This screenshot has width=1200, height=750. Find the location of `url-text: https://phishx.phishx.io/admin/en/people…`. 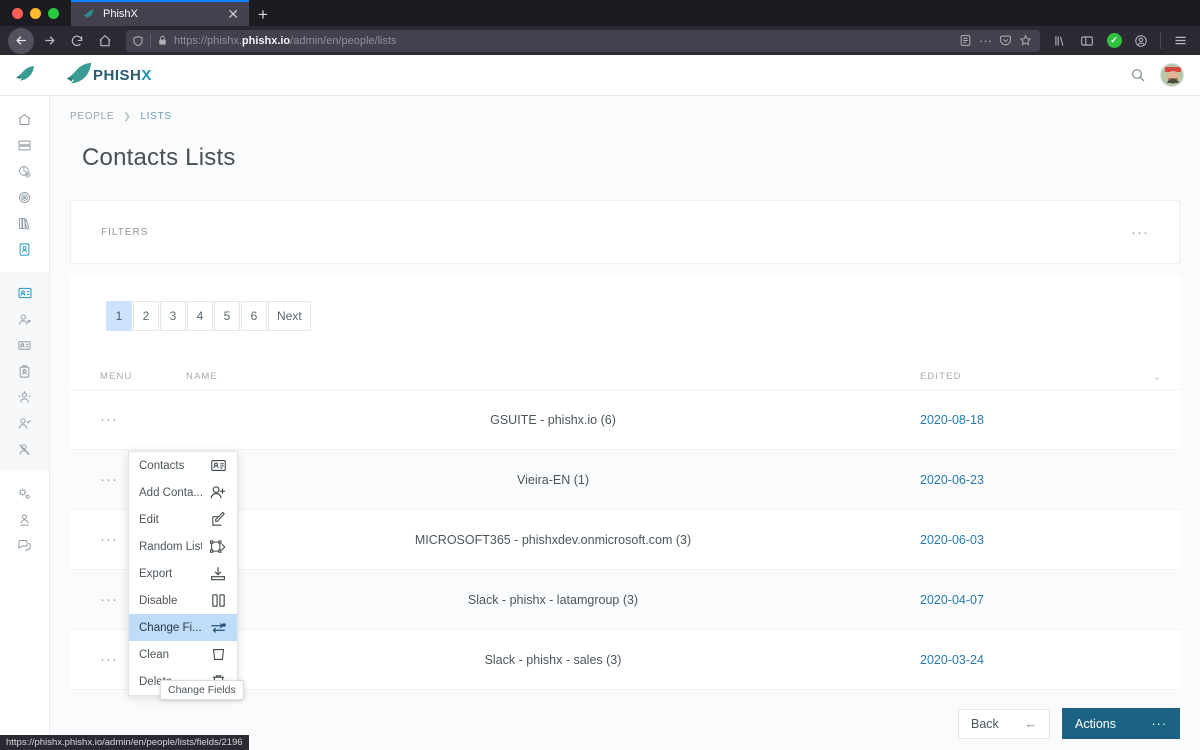

url-text: https://phishx.phishx.io/admin/en/people… is located at coordinates (563, 41).